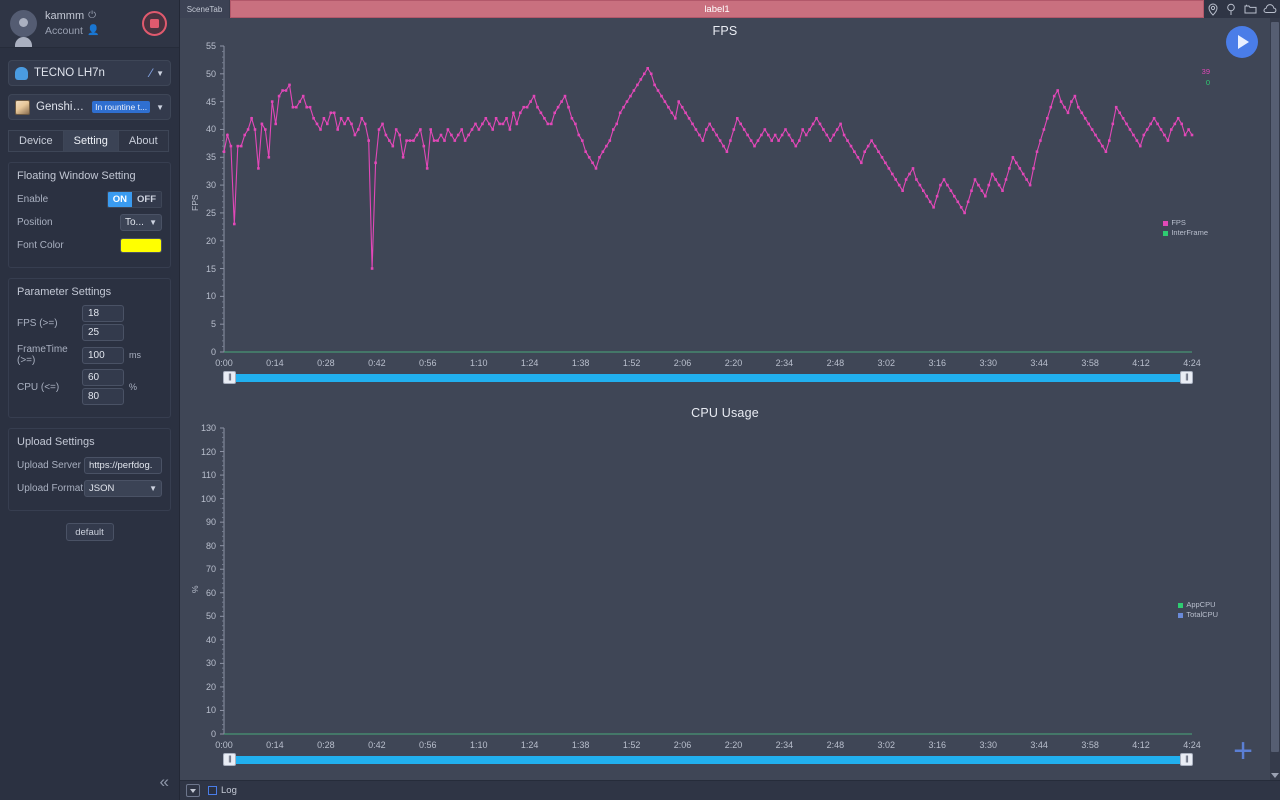 This screenshot has width=1280, height=800. What do you see at coordinates (92, 16) in the screenshot?
I see `power-icon: ⏻` at bounding box center [92, 16].